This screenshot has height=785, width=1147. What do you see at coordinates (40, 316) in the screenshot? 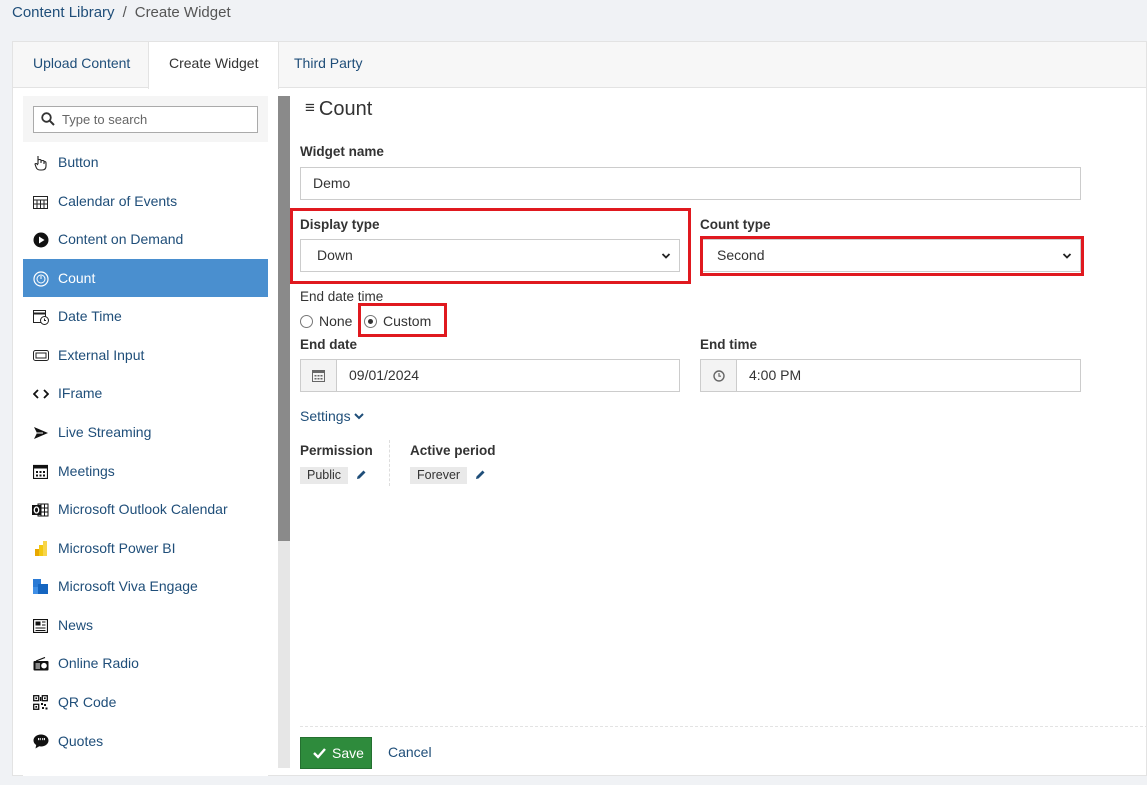
I see `calendar-clock-icon` at bounding box center [40, 316].